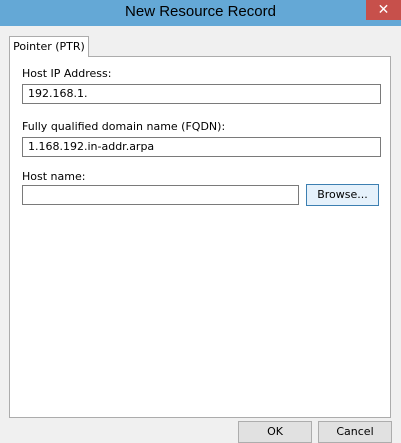 This screenshot has width=401, height=443. Describe the element at coordinates (355, 432) in the screenshot. I see `cancel-button: Cancel` at that location.